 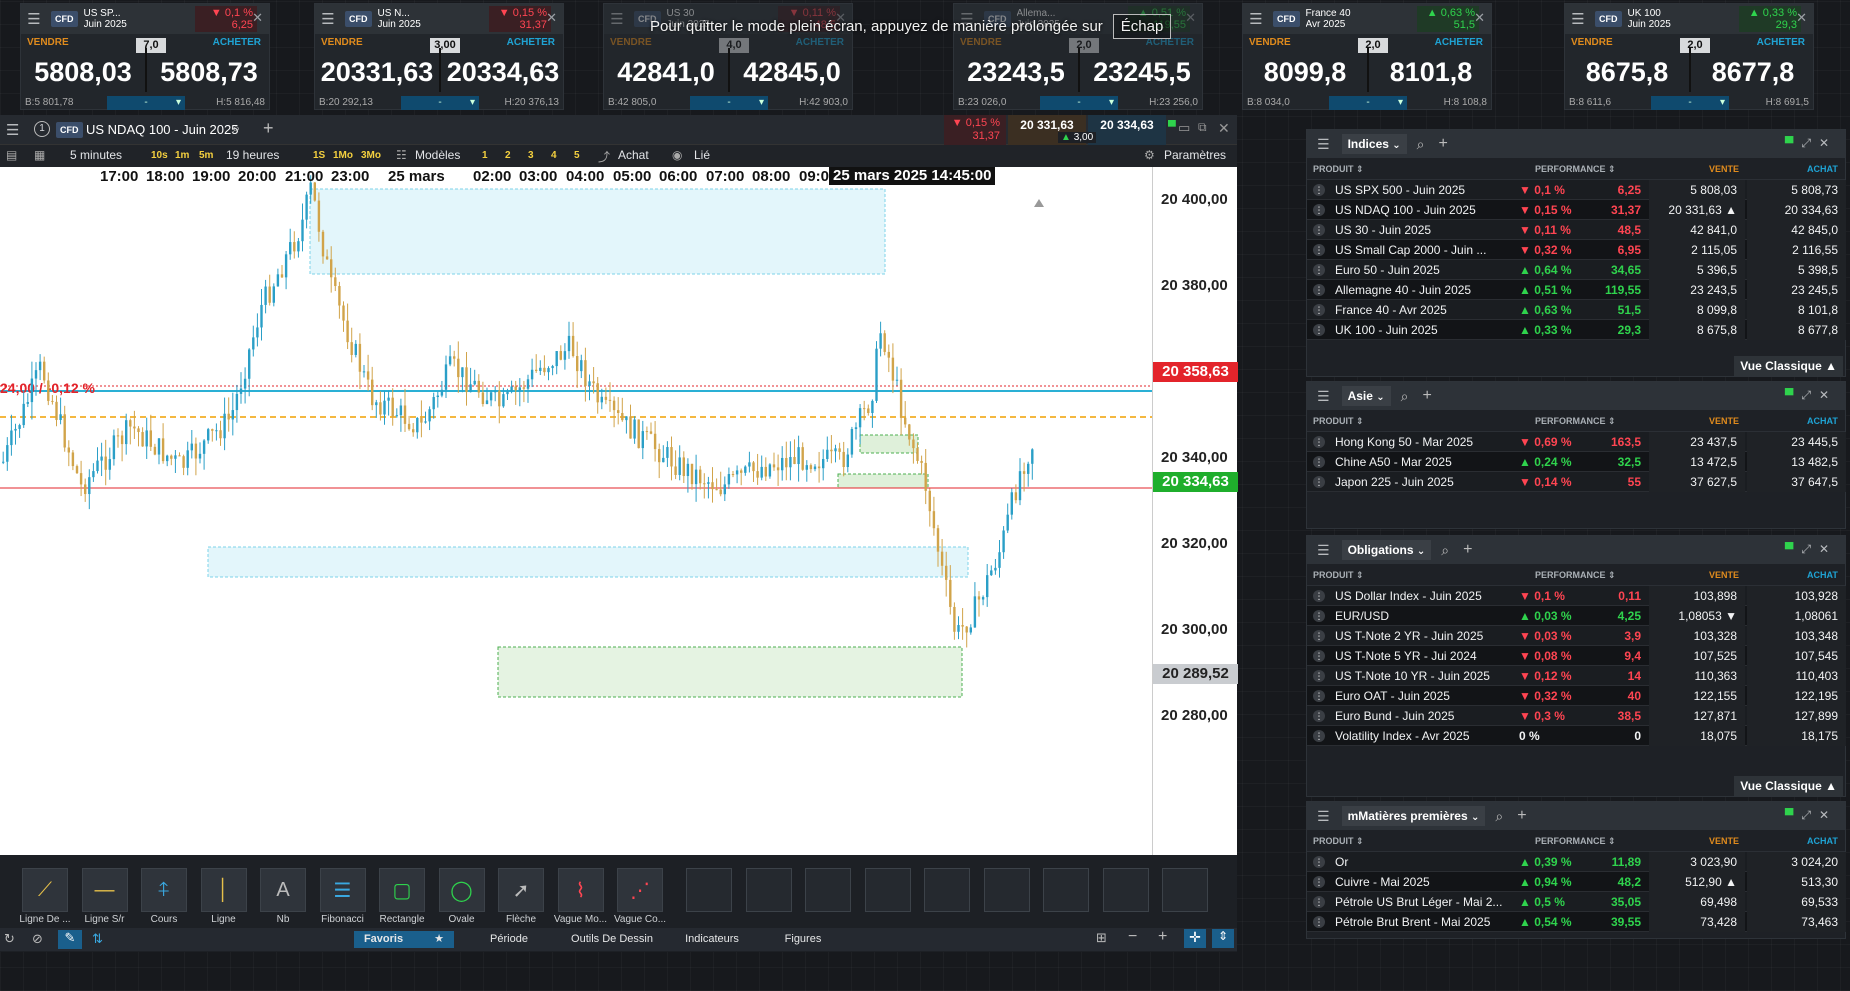 What do you see at coordinates (1796, 210) in the screenshot?
I see `product-buy-price: 20 334,63` at bounding box center [1796, 210].